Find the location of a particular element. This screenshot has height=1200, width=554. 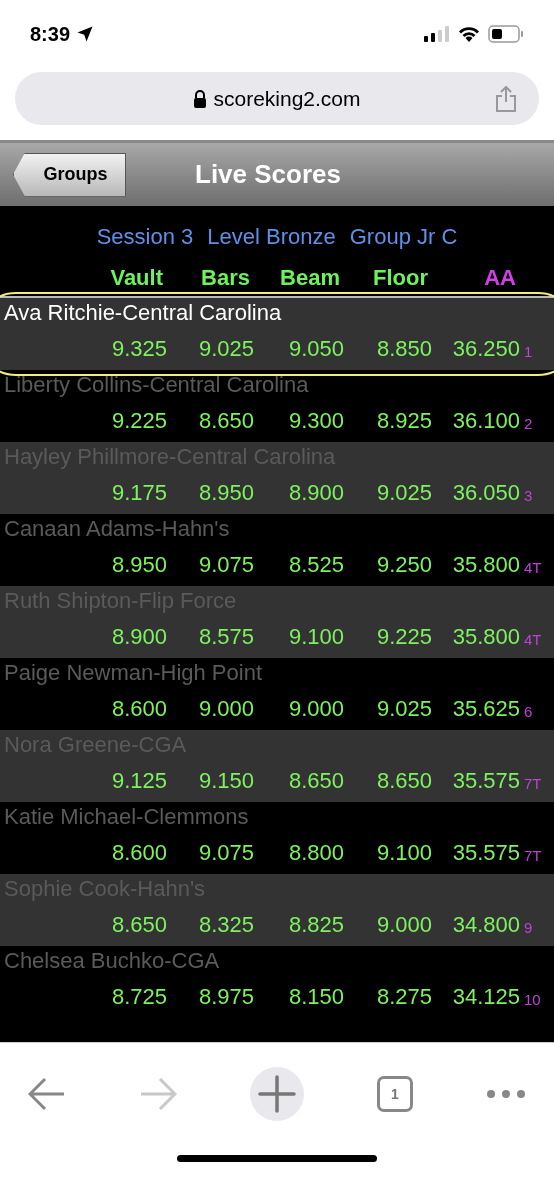

address-bar: scoreking2.com is located at coordinates (277, 98).